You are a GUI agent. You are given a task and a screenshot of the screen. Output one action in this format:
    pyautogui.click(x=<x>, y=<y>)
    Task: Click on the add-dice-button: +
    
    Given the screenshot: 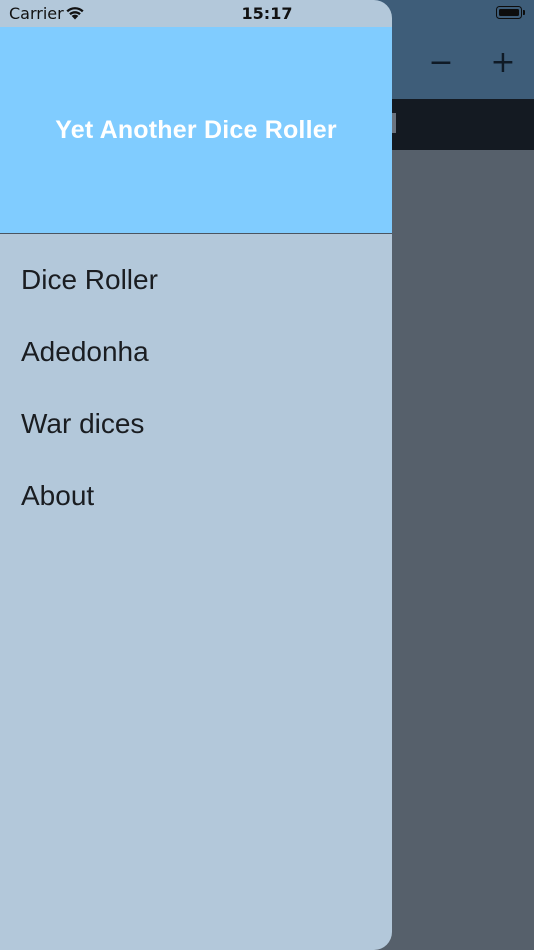 What is the action you would take?
    pyautogui.click(x=503, y=63)
    